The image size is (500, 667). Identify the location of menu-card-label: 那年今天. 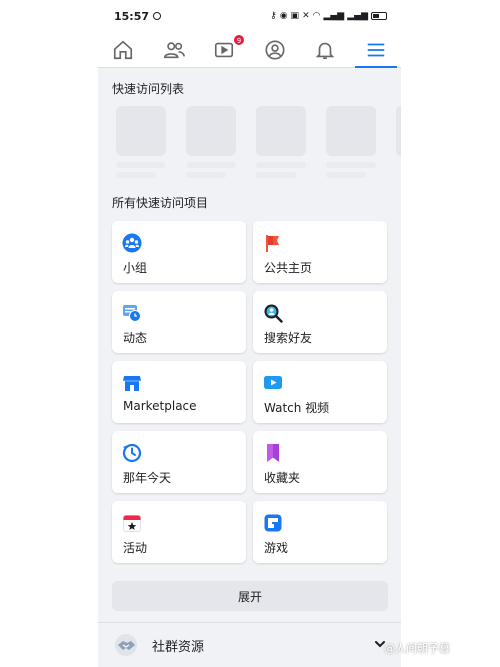
(147, 478).